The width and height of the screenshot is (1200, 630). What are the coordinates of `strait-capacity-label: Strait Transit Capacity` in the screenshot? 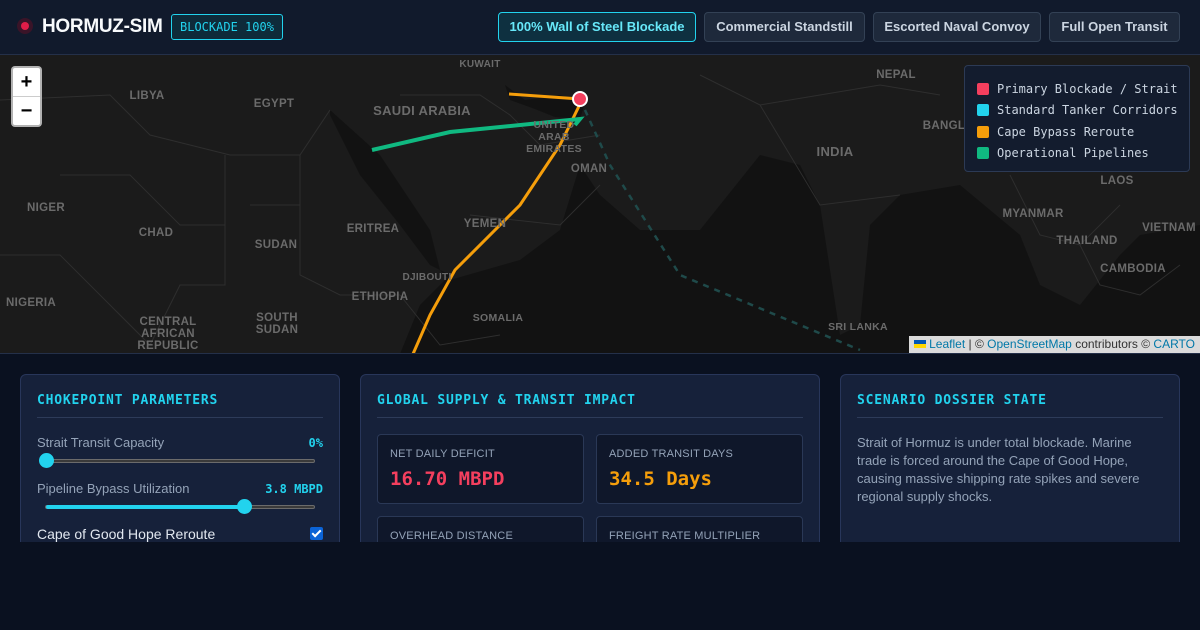 It's located at (101, 442).